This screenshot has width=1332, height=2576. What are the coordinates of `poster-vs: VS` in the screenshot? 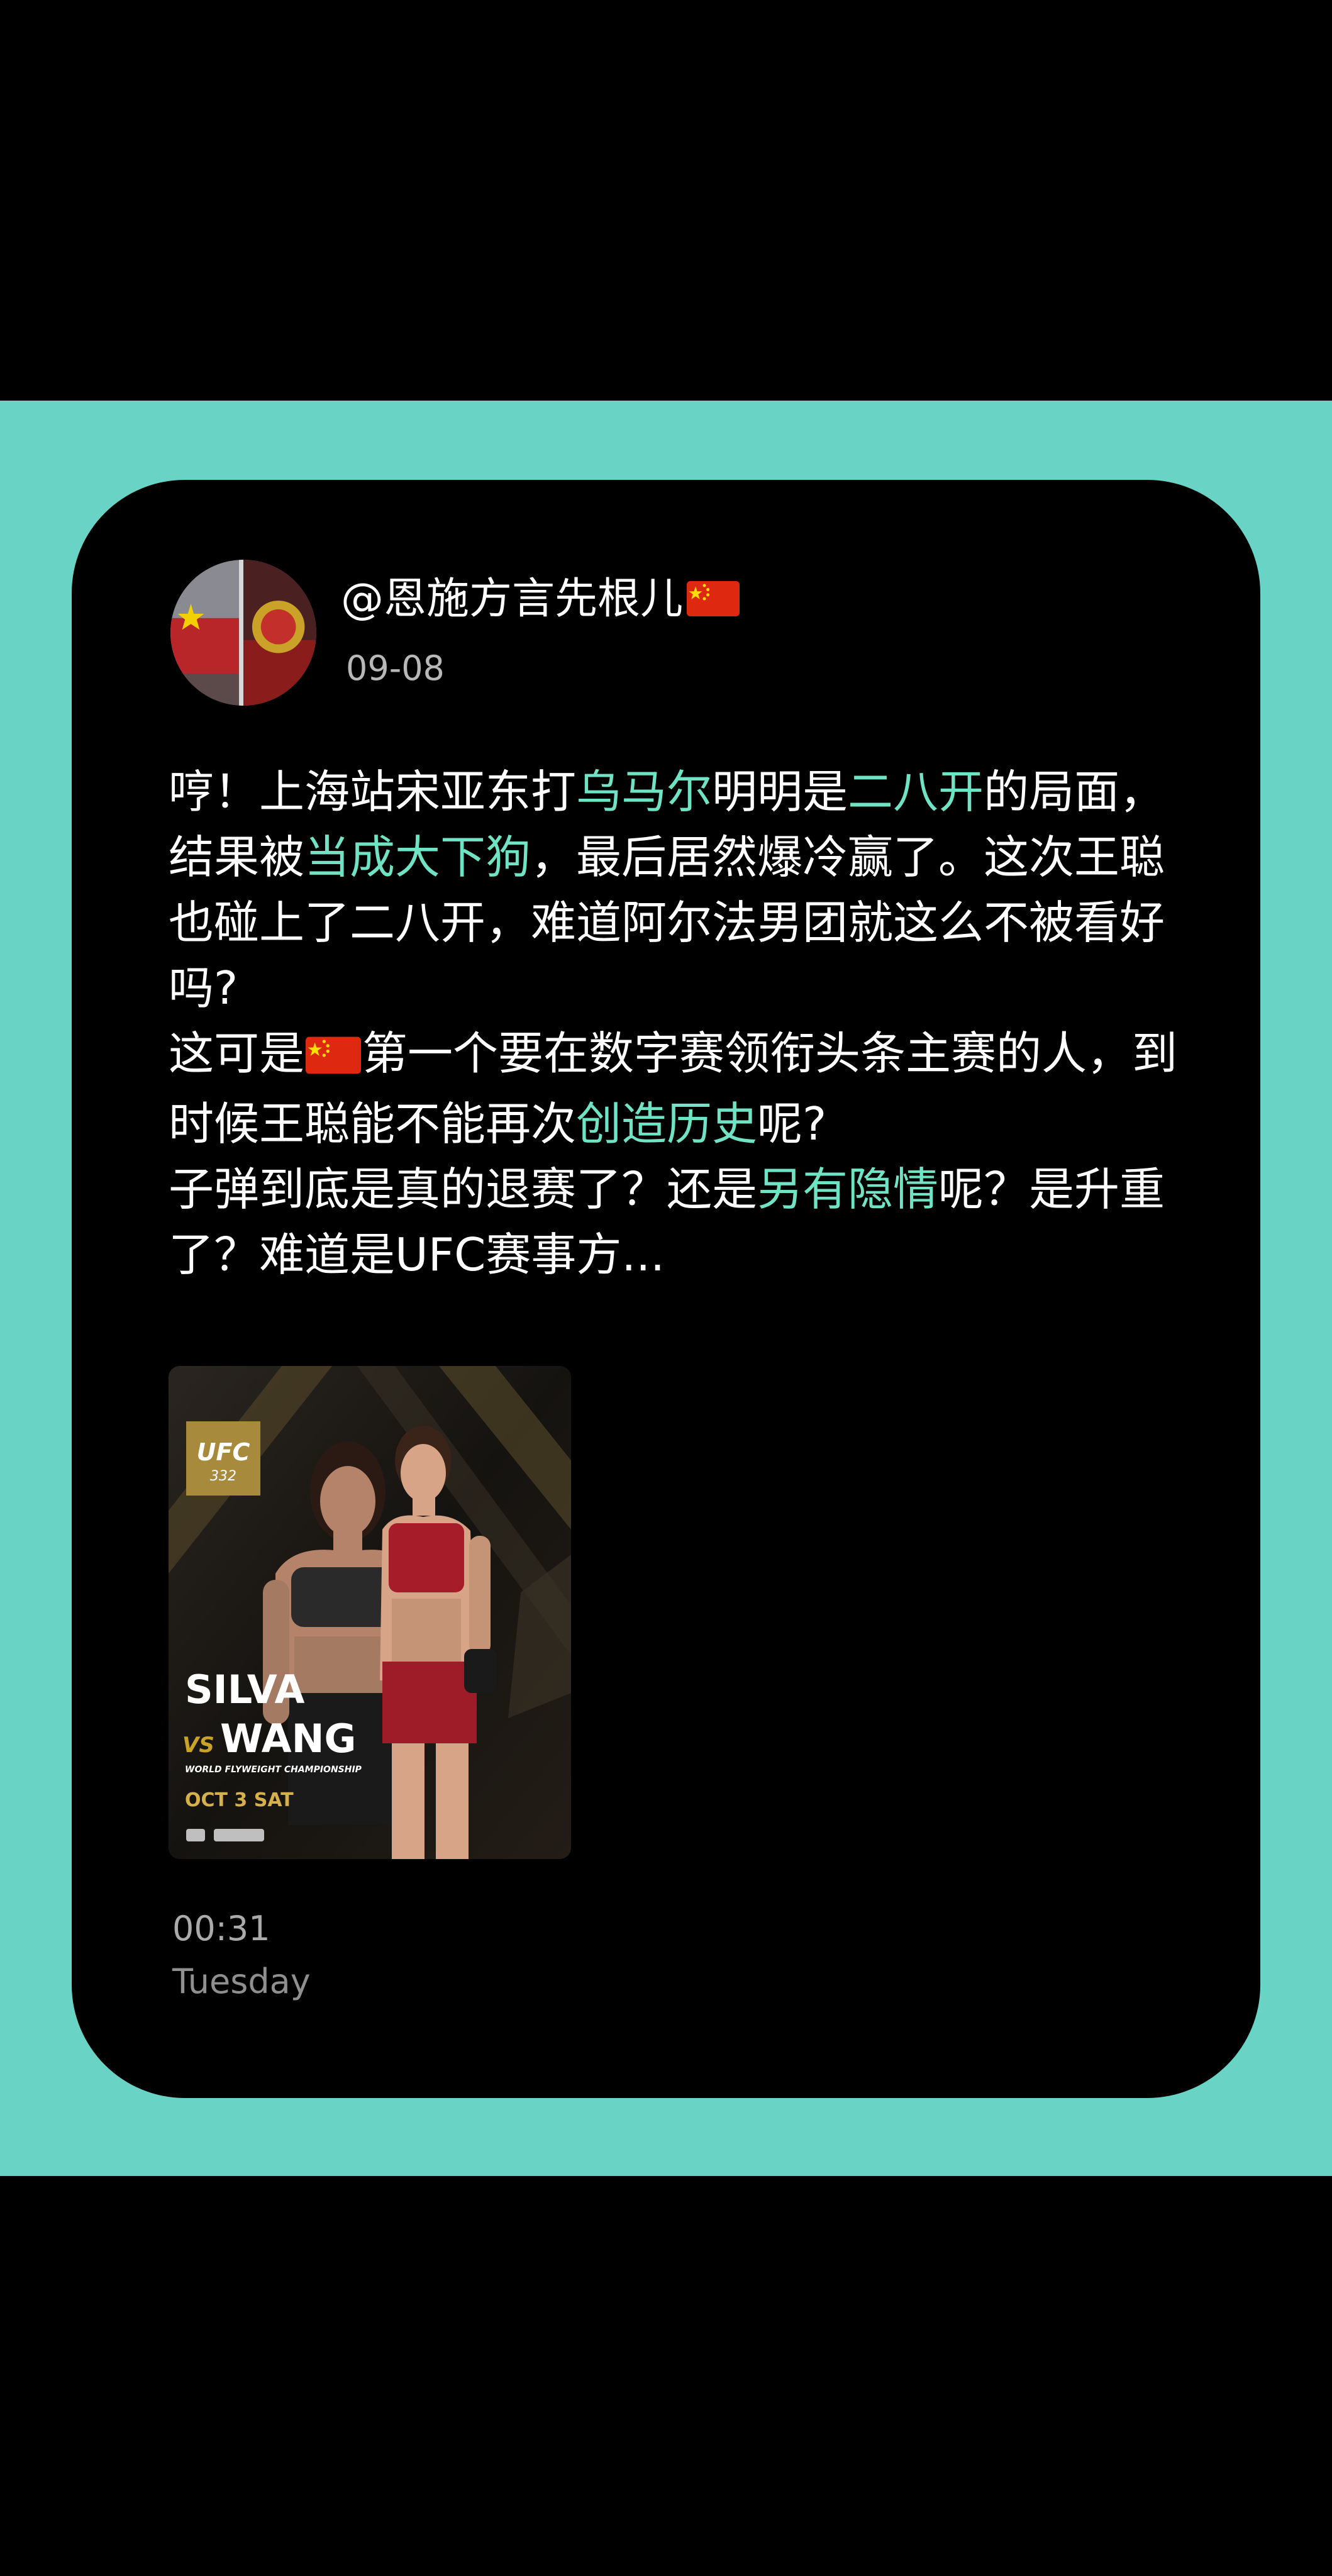 It's located at (198, 1745).